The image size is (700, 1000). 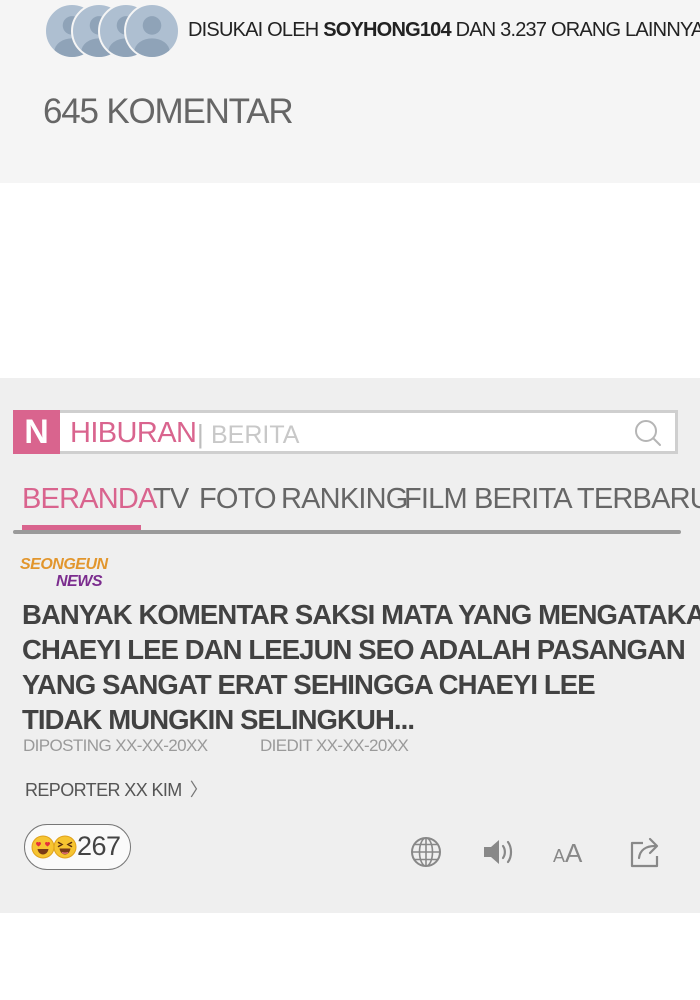 I want to click on font-size-button: A A, so click(x=571, y=853).